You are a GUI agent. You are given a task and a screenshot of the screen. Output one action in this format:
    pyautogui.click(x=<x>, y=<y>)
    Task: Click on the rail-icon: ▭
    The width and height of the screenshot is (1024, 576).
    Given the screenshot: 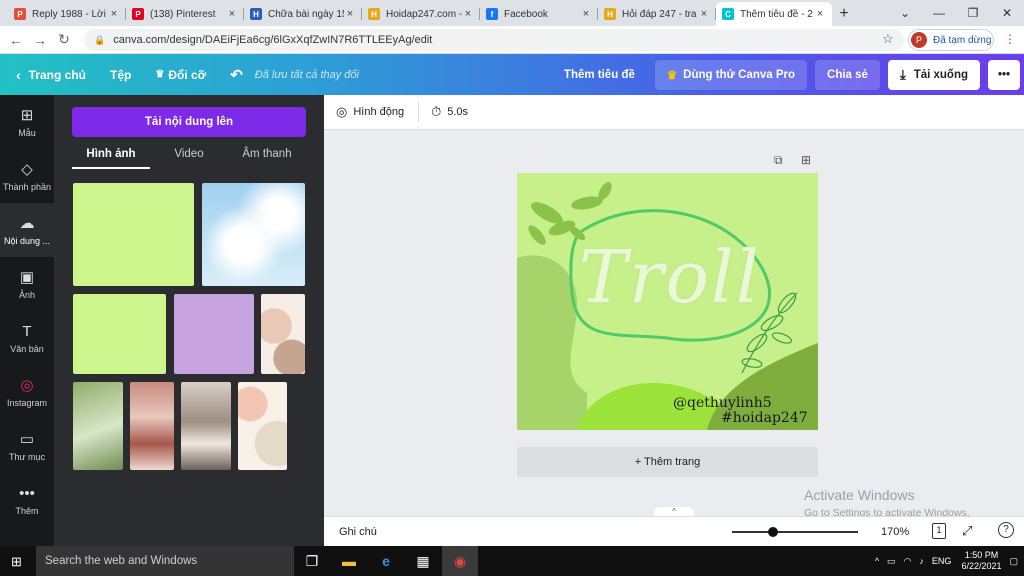 What is the action you would take?
    pyautogui.click(x=27, y=439)
    